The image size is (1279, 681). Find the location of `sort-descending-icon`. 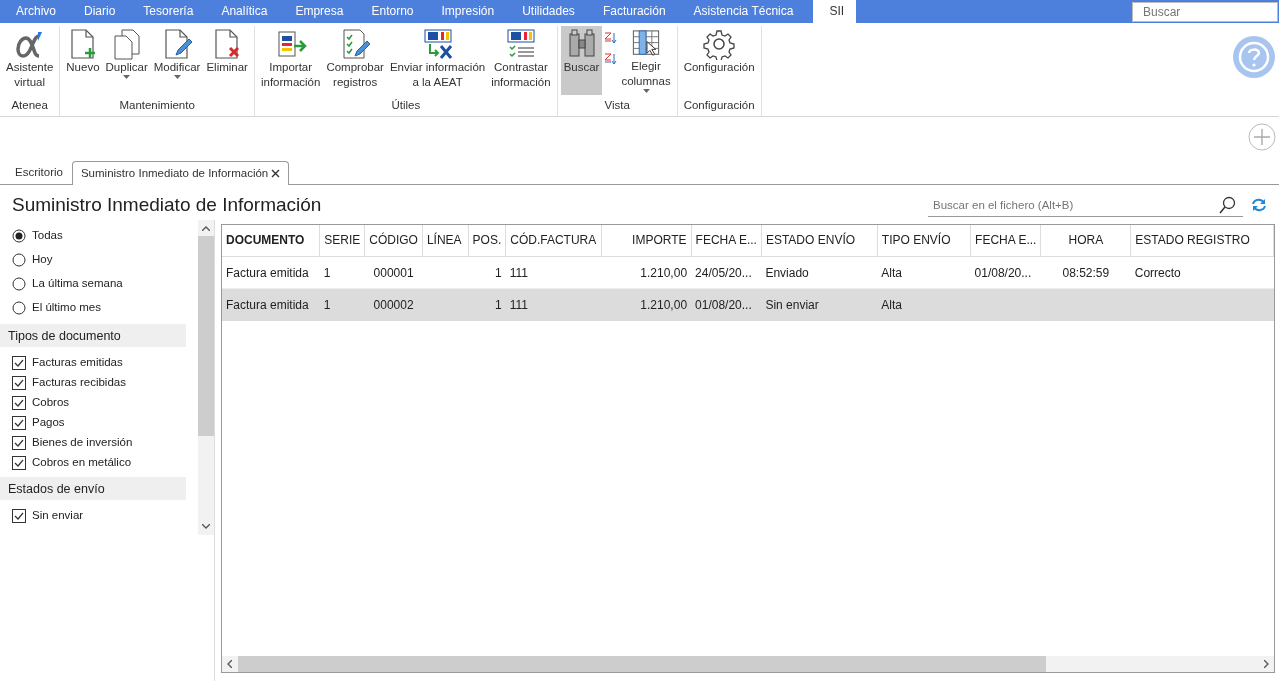

sort-descending-icon is located at coordinates (610, 59).